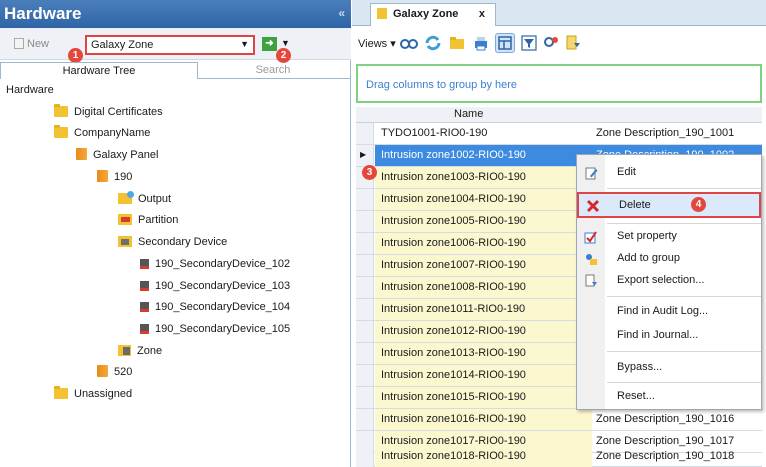 Image resolution: width=766 pixels, height=467 pixels. What do you see at coordinates (114, 372) in the screenshot?
I see `tree-node-520: 520` at bounding box center [114, 372].